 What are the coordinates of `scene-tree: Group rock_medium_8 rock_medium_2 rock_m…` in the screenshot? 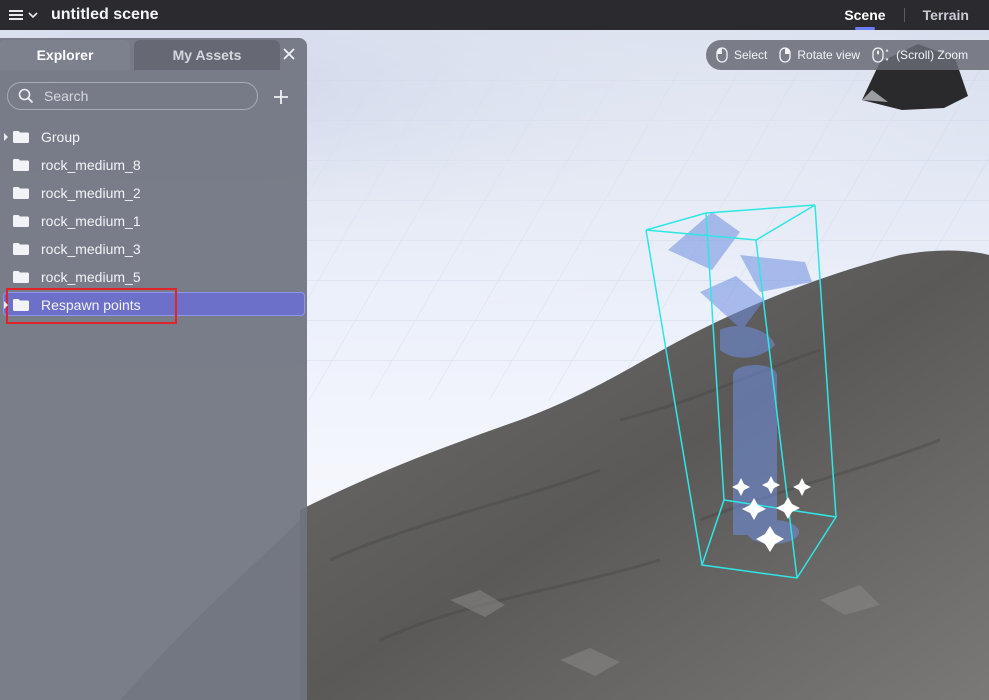 It's located at (153, 221).